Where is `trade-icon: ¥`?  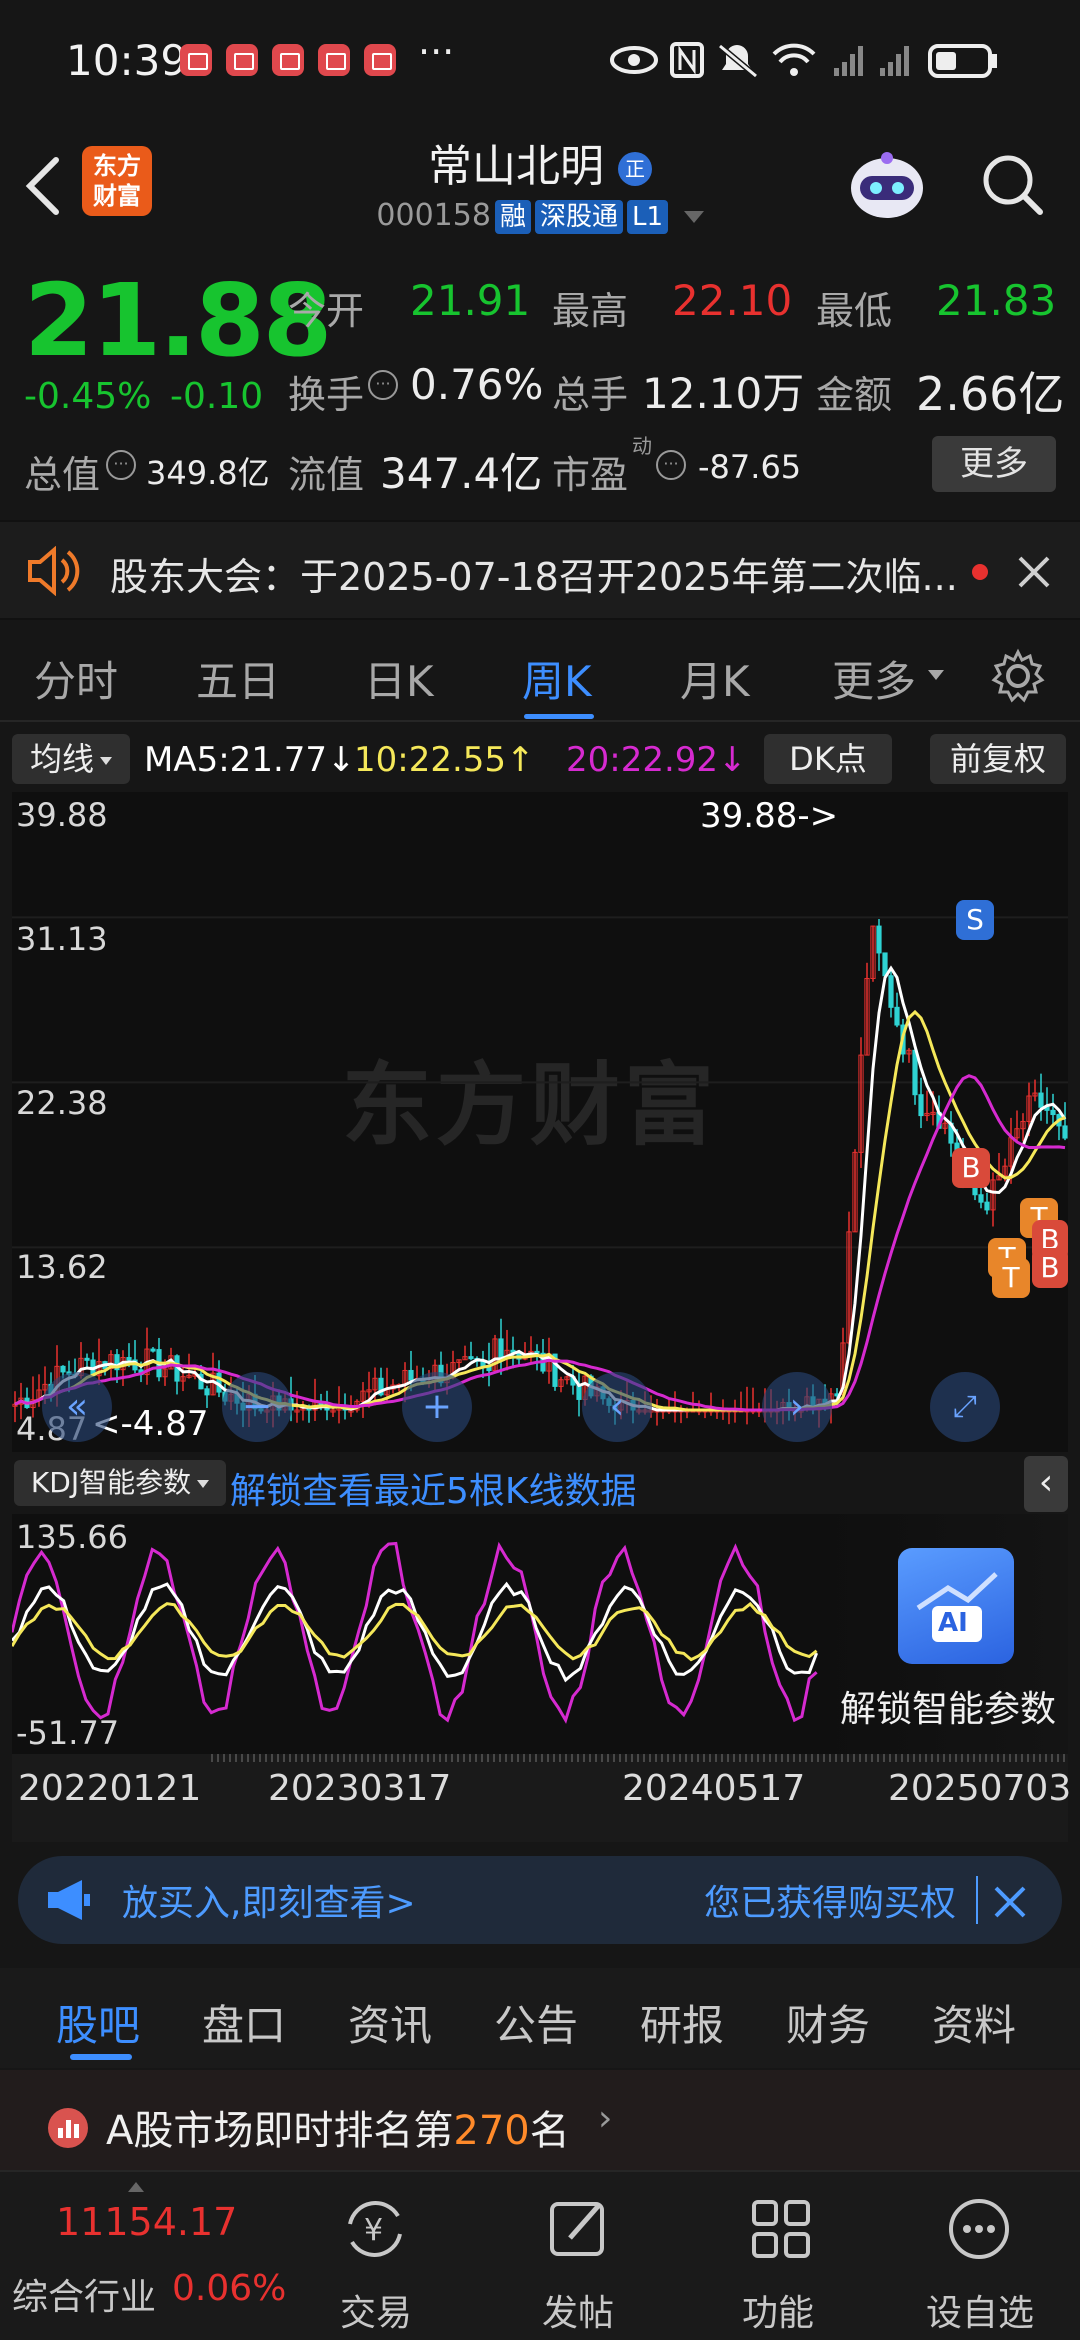
trade-icon: ¥ is located at coordinates (375, 2229).